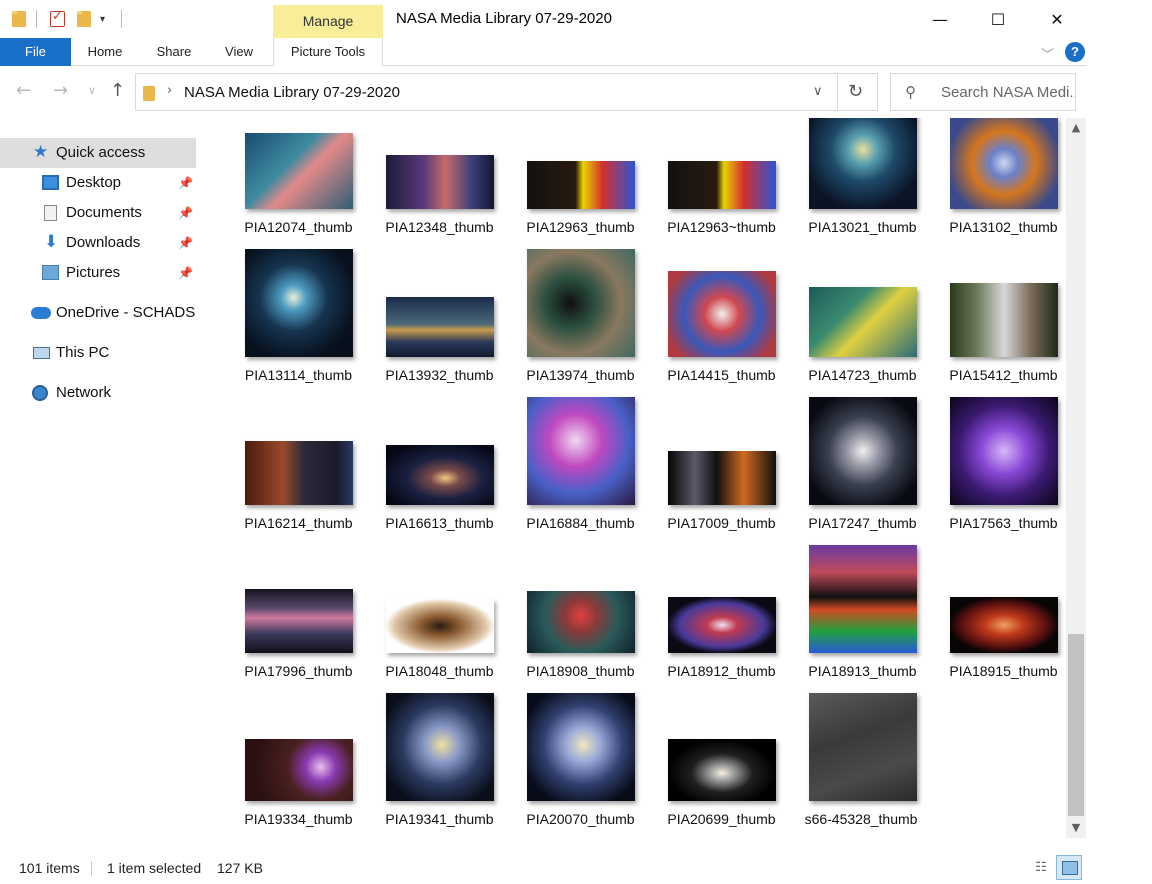 Image resolution: width=1152 pixels, height=884 pixels. I want to click on customize-toolbar-dropdown-icon: ▾, so click(102, 19).